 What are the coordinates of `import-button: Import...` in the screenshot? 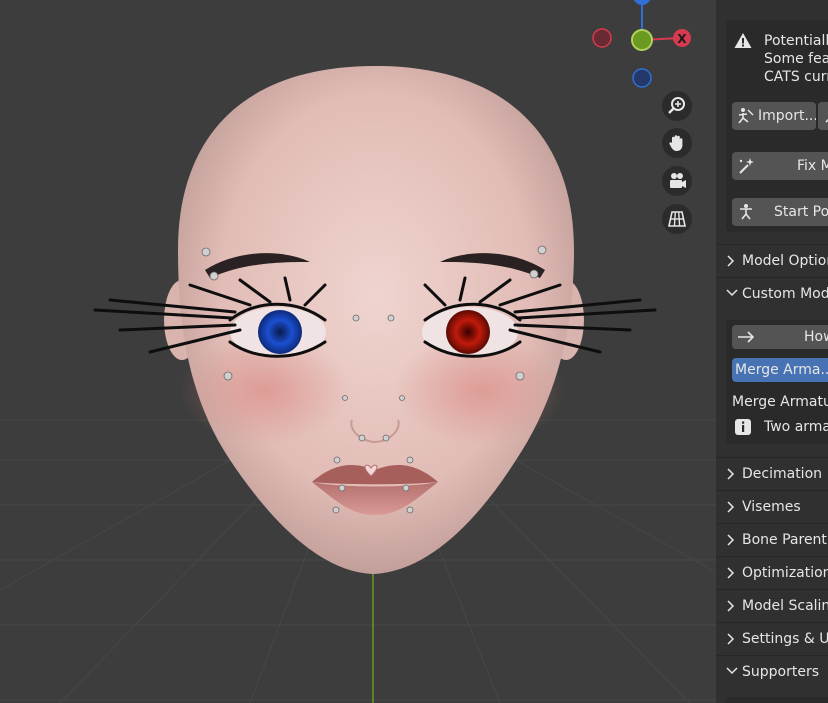 It's located at (774, 116).